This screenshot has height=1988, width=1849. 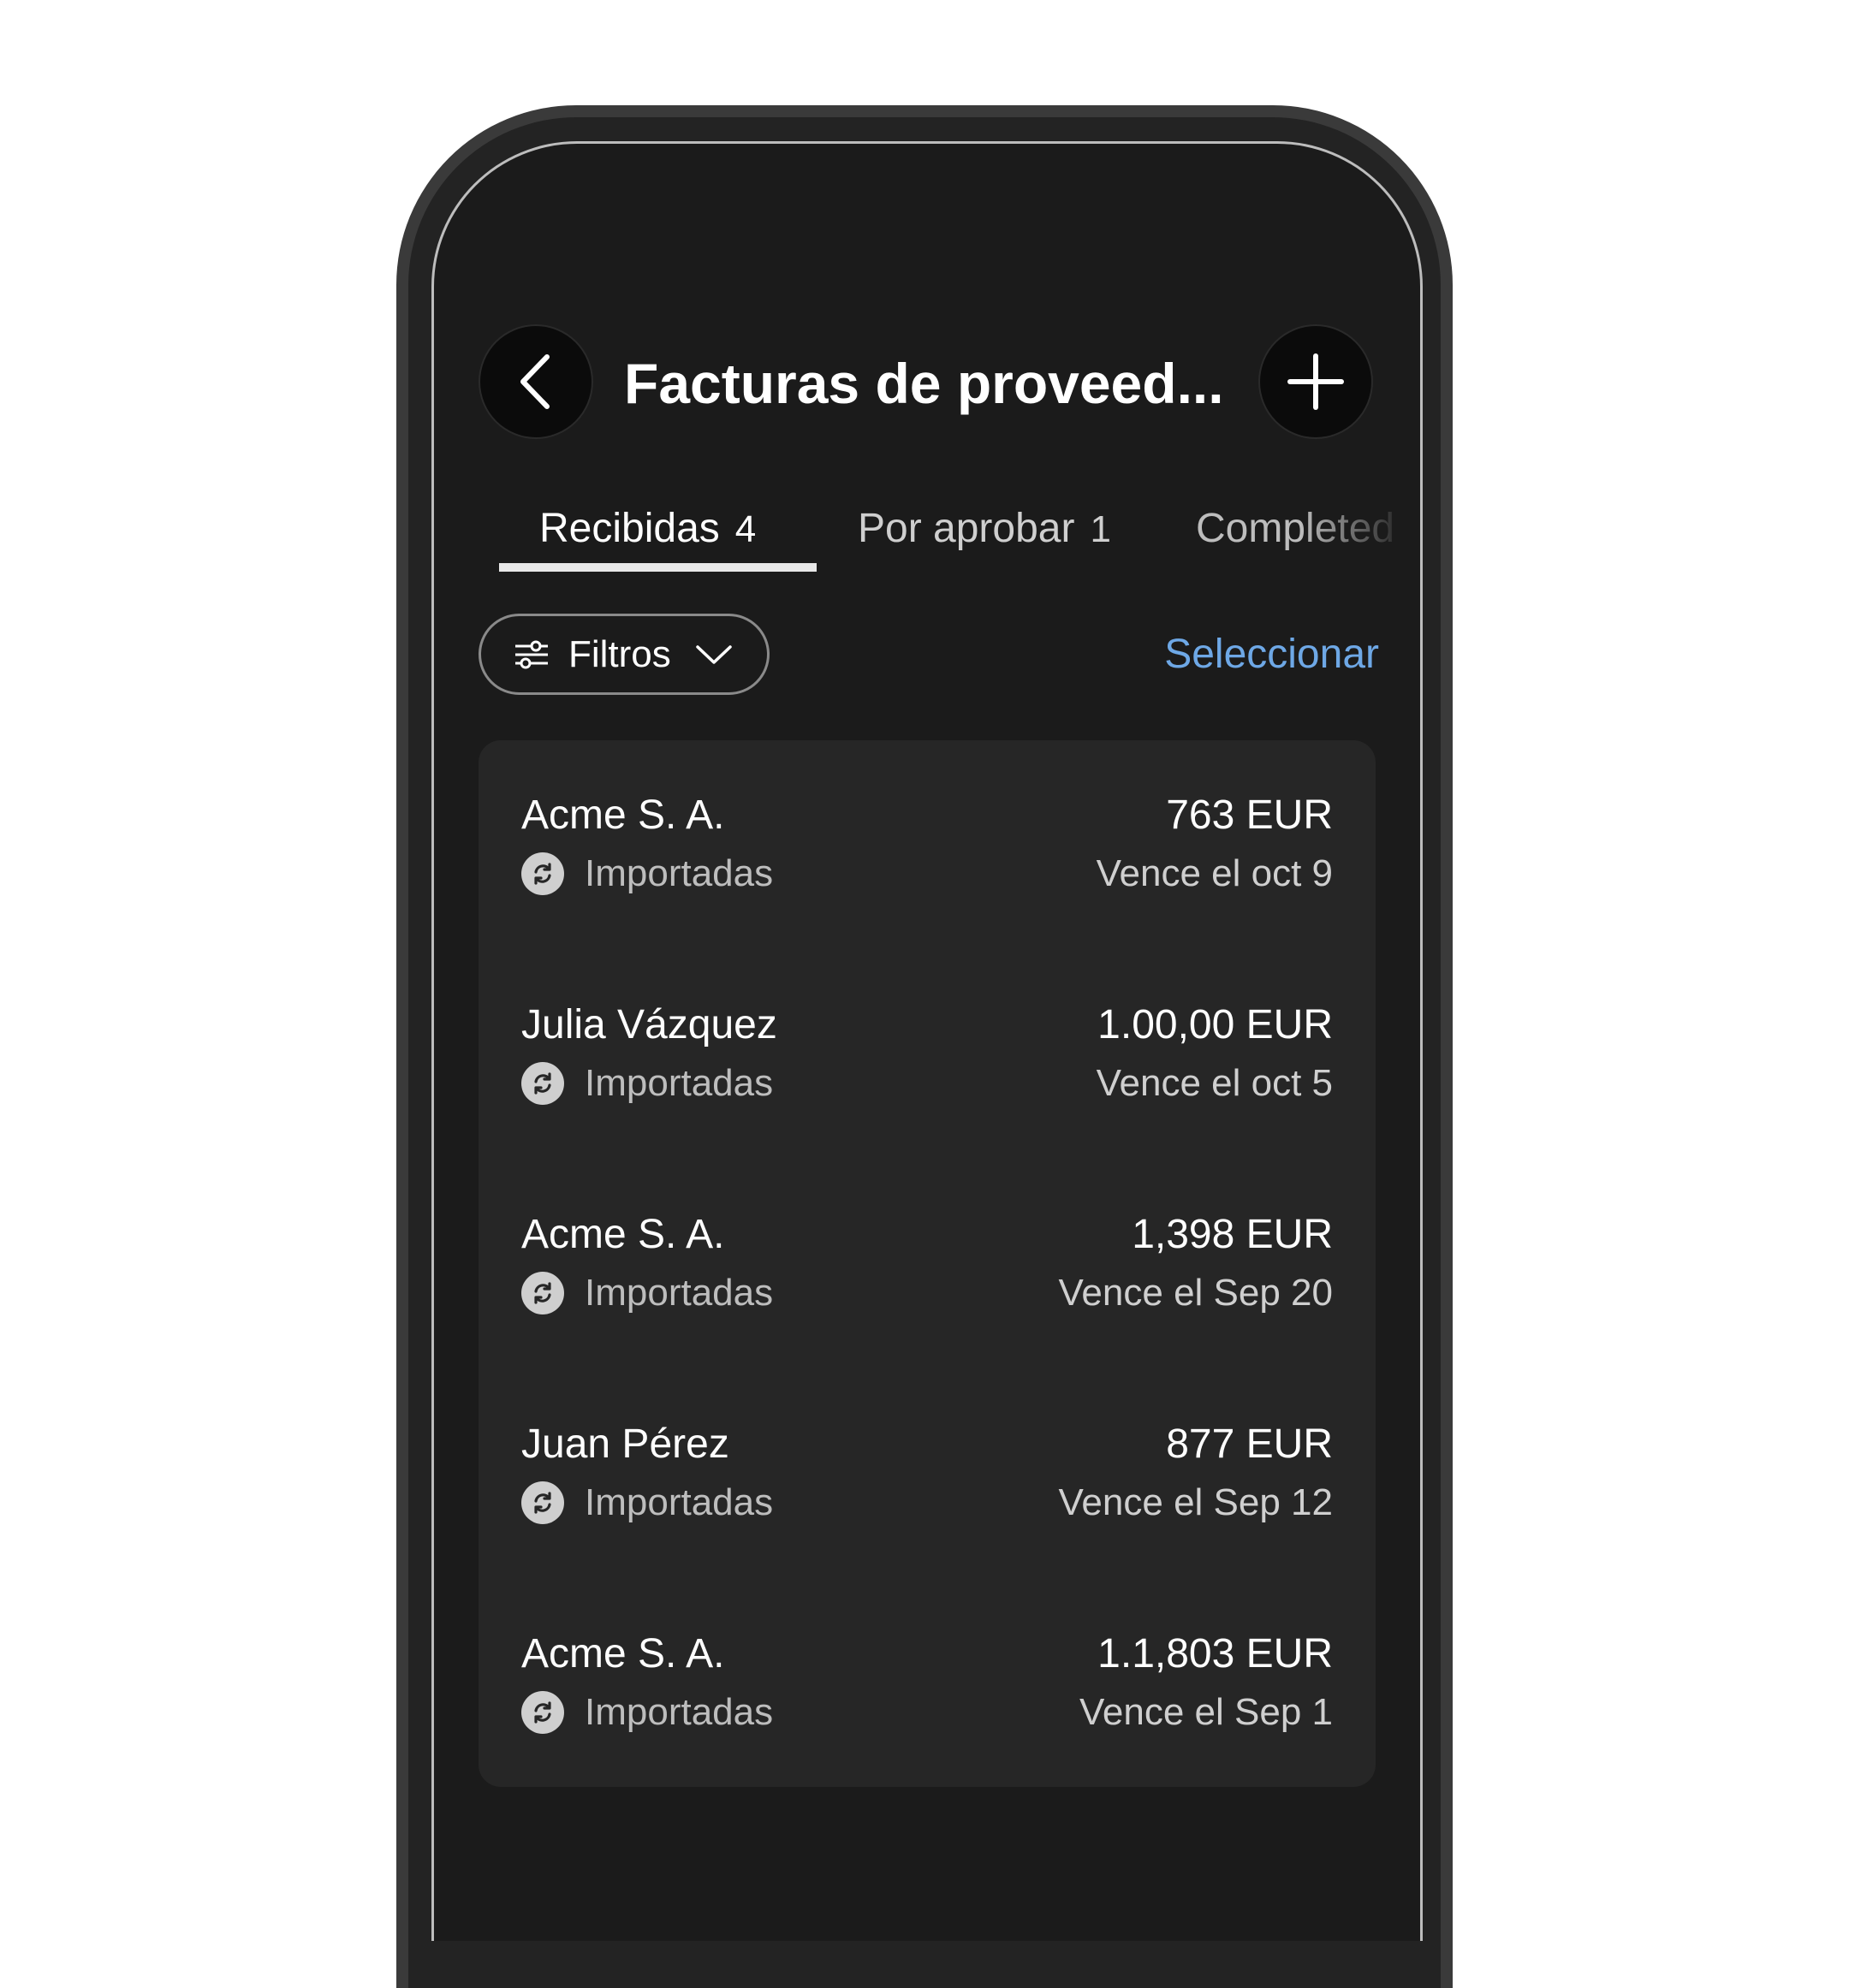 I want to click on tab-label: Recibidas, so click(x=629, y=528).